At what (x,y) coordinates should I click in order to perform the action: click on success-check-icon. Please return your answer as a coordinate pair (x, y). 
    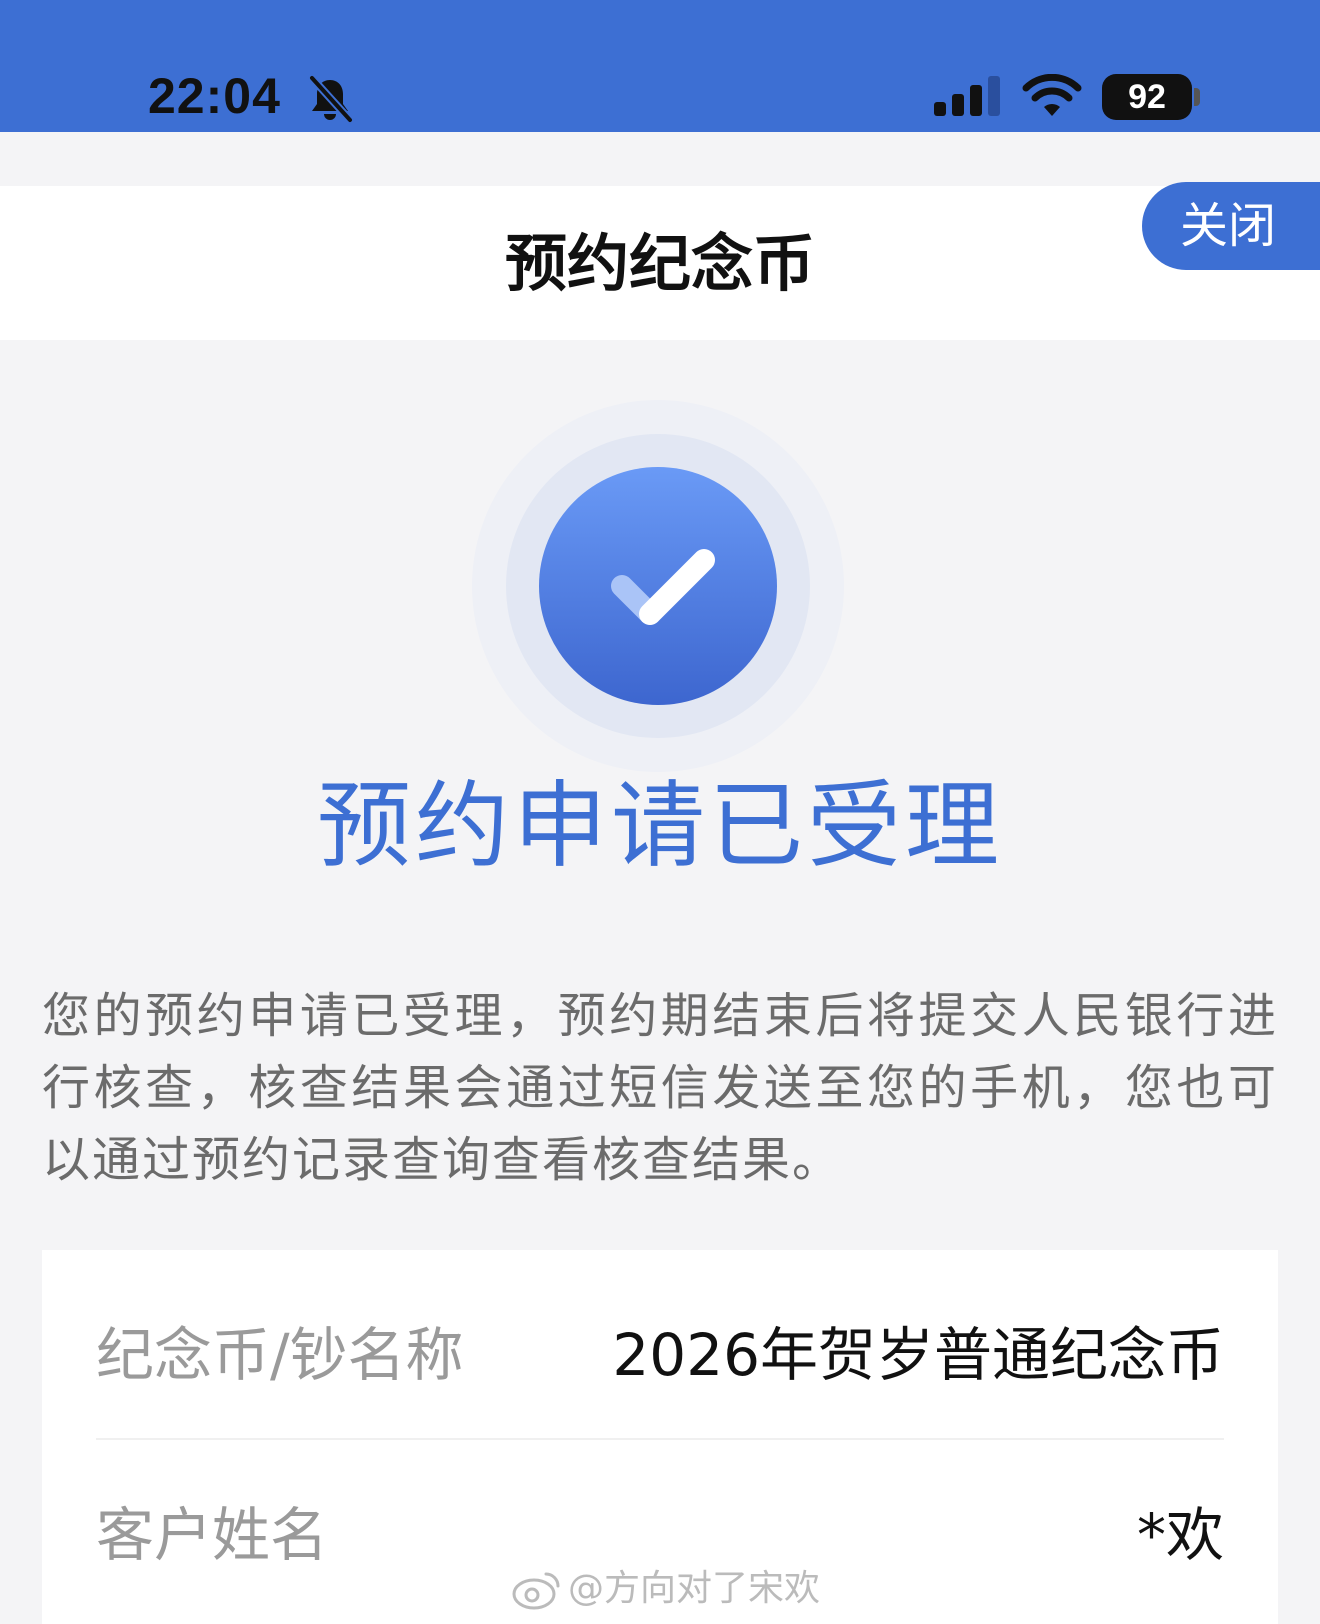
    Looking at the image, I should click on (658, 586).